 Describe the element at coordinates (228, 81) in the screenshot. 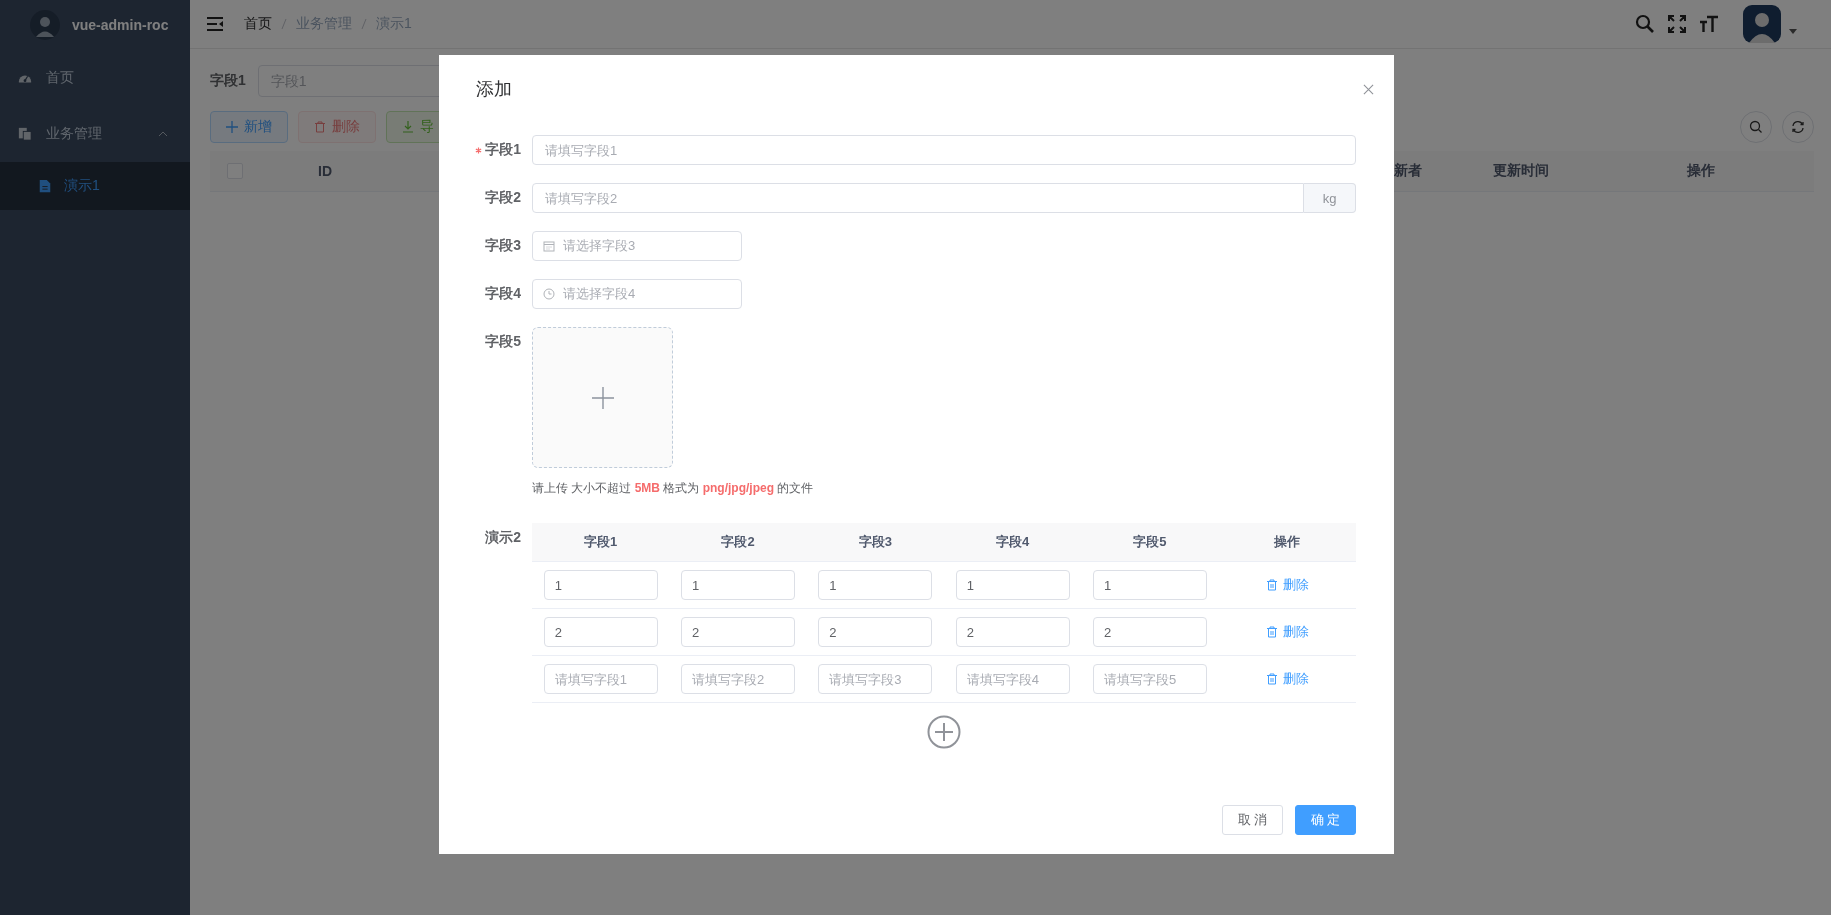

I see `search-label: 字段1` at that location.